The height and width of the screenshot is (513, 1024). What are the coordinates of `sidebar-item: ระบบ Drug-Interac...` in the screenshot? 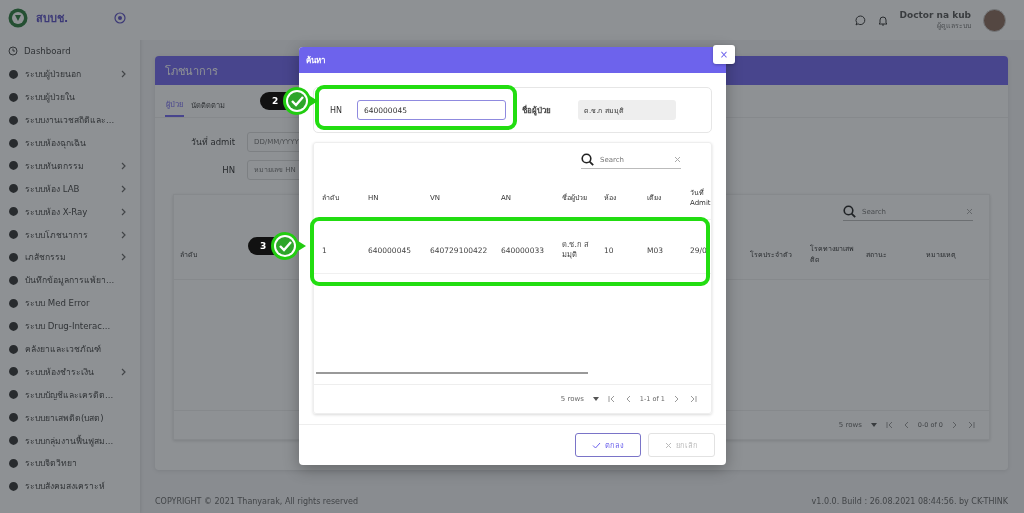 It's located at (74, 326).